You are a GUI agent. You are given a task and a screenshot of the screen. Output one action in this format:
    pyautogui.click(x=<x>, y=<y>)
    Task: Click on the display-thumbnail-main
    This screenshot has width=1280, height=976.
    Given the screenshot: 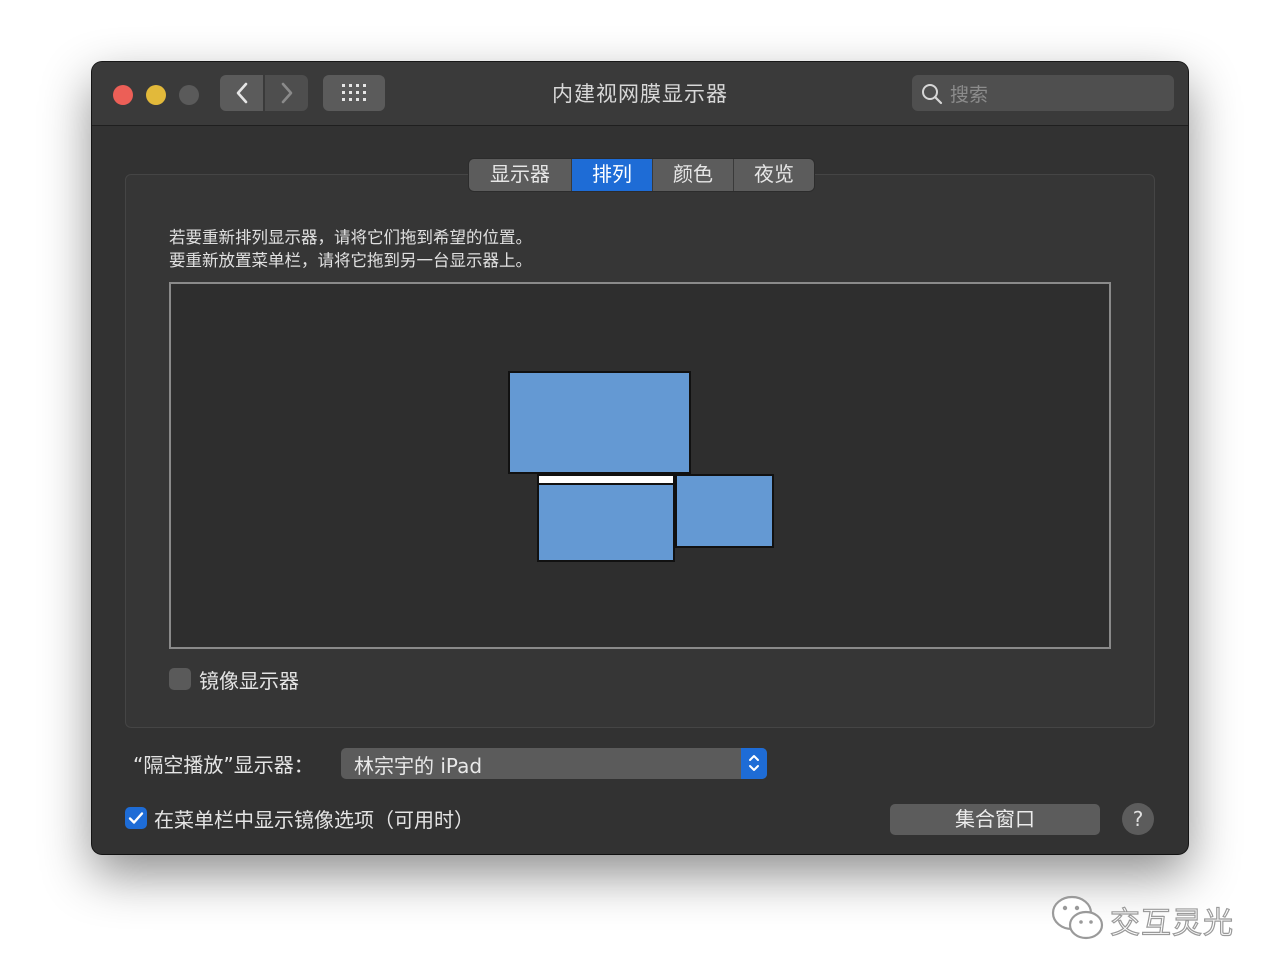 What is the action you would take?
    pyautogui.click(x=606, y=518)
    